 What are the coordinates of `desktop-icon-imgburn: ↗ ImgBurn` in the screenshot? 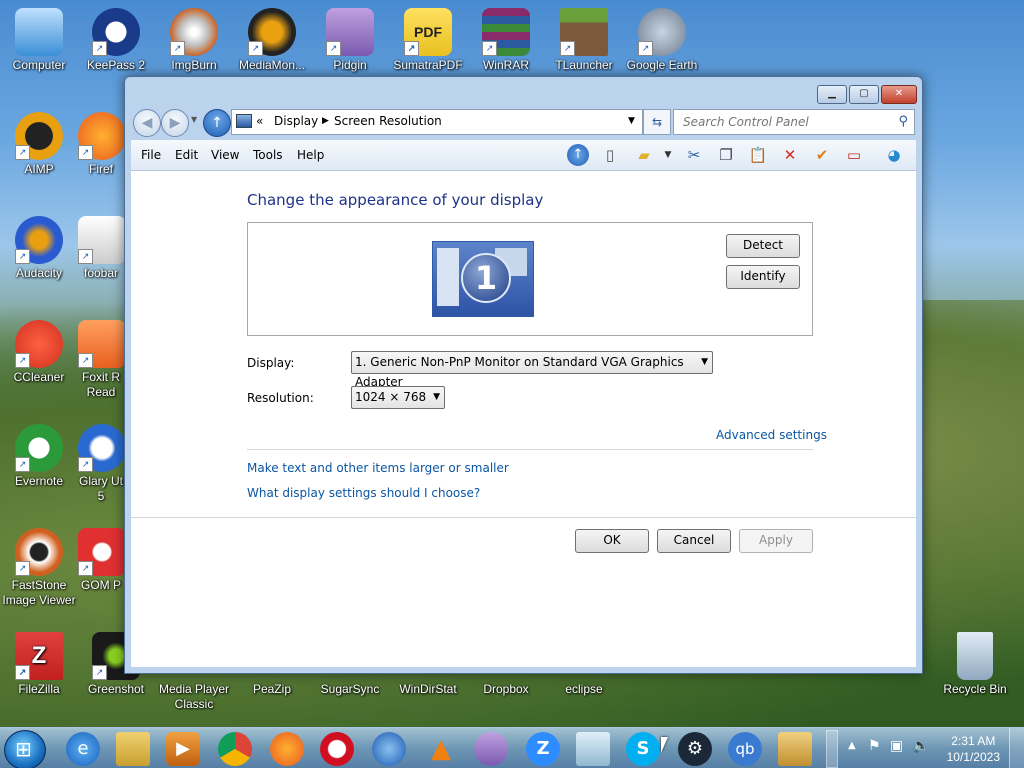 It's located at (194, 40).